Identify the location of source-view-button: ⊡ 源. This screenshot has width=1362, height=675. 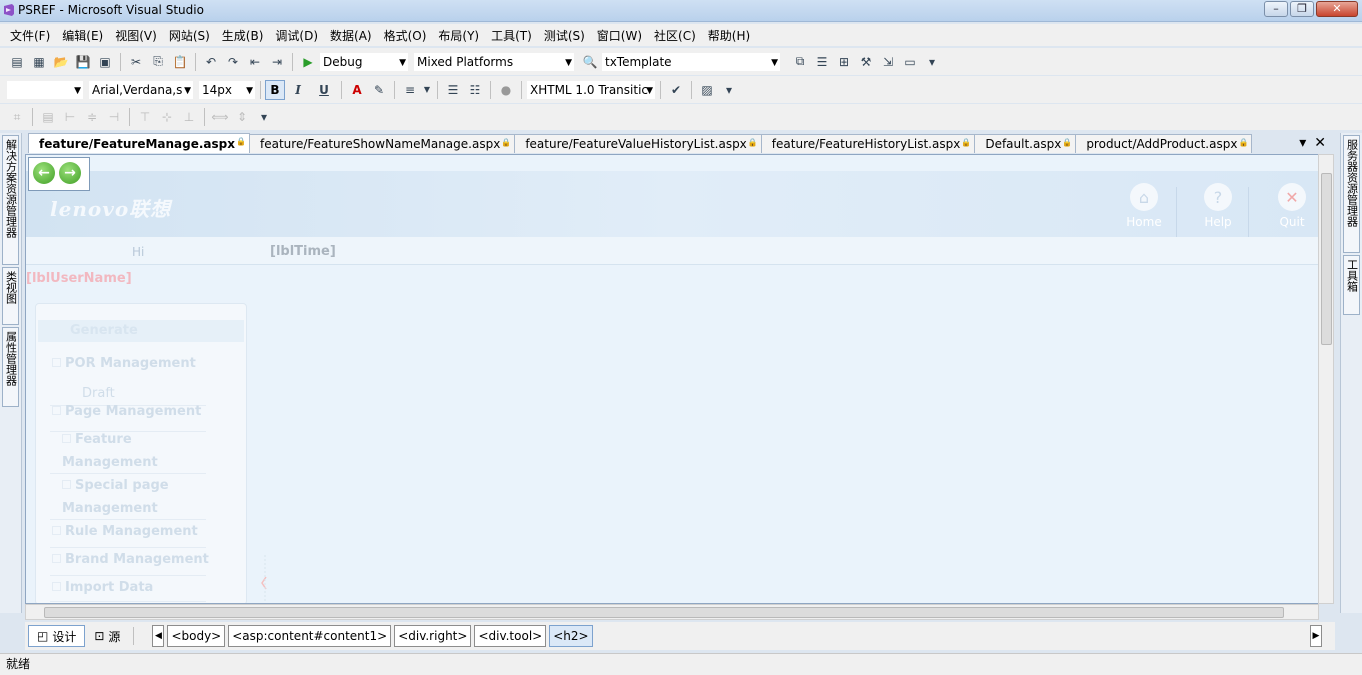
(107, 636).